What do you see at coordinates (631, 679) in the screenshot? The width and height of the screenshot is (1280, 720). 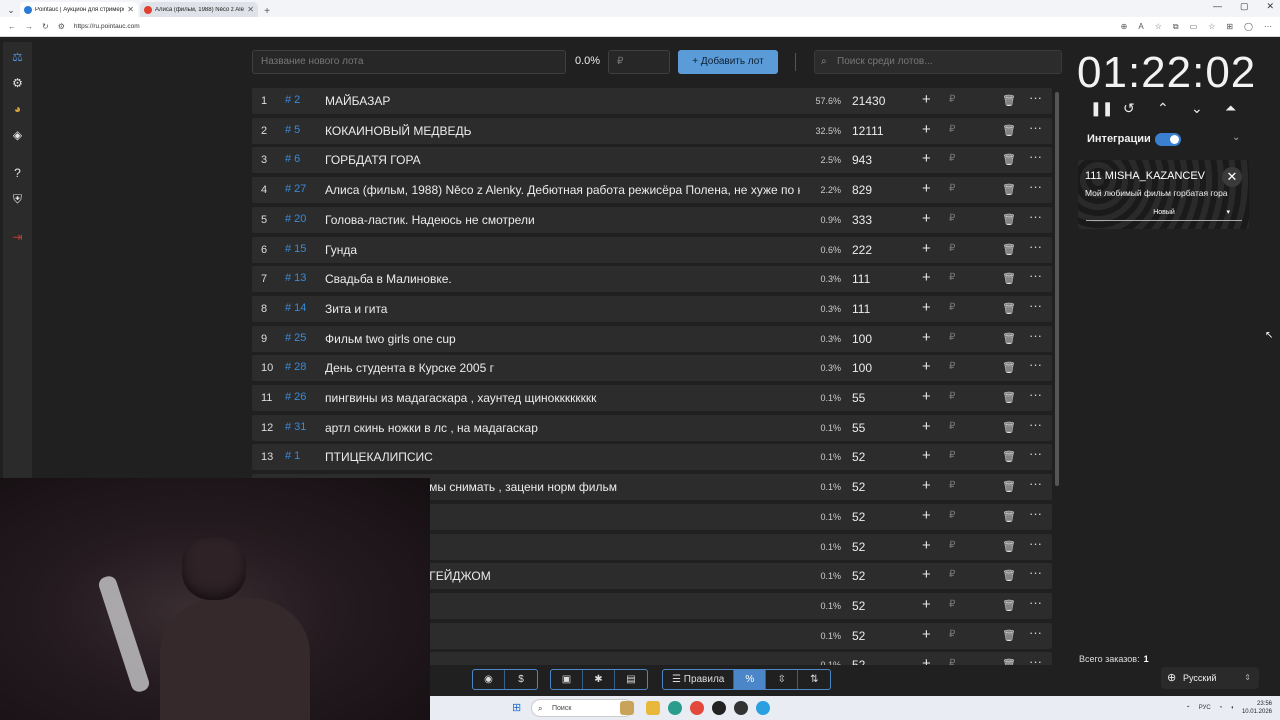 I see `clear-icon: ▤` at bounding box center [631, 679].